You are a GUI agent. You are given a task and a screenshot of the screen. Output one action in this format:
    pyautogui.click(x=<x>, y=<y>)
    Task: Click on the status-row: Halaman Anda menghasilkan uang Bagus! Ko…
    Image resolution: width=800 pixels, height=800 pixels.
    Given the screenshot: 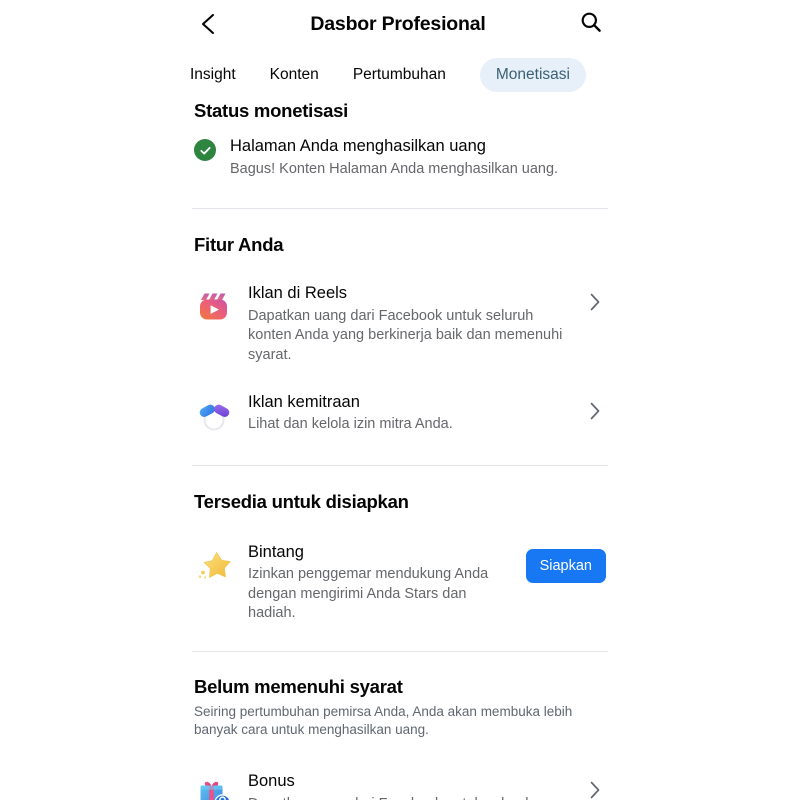 What is the action you would take?
    pyautogui.click(x=400, y=150)
    